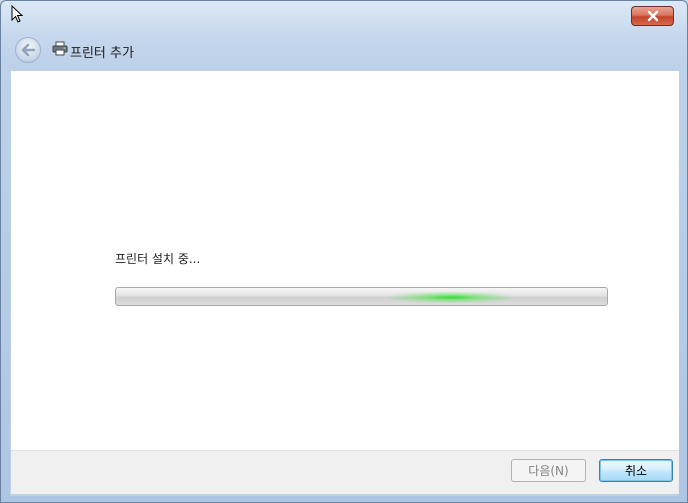 This screenshot has width=688, height=503. What do you see at coordinates (361, 296) in the screenshot?
I see `progress-bar` at bounding box center [361, 296].